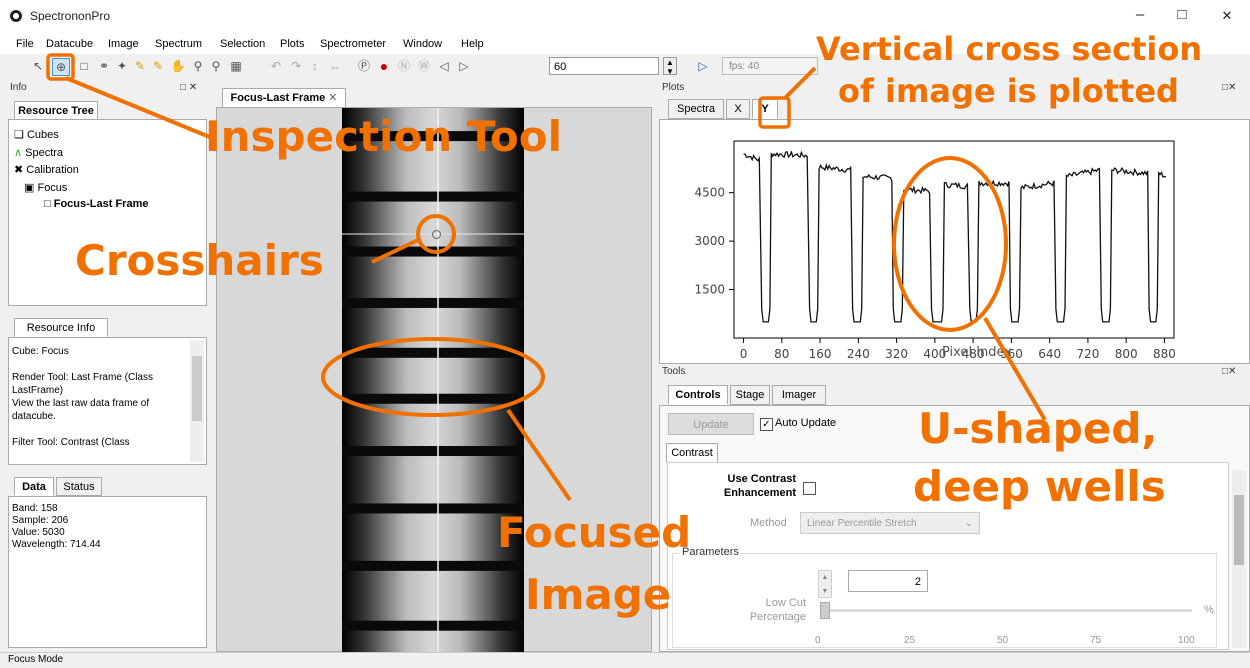 This screenshot has width=1250, height=668. Describe the element at coordinates (46, 169) in the screenshot. I see `tree-item-calibration: ✖ Calibration` at that location.